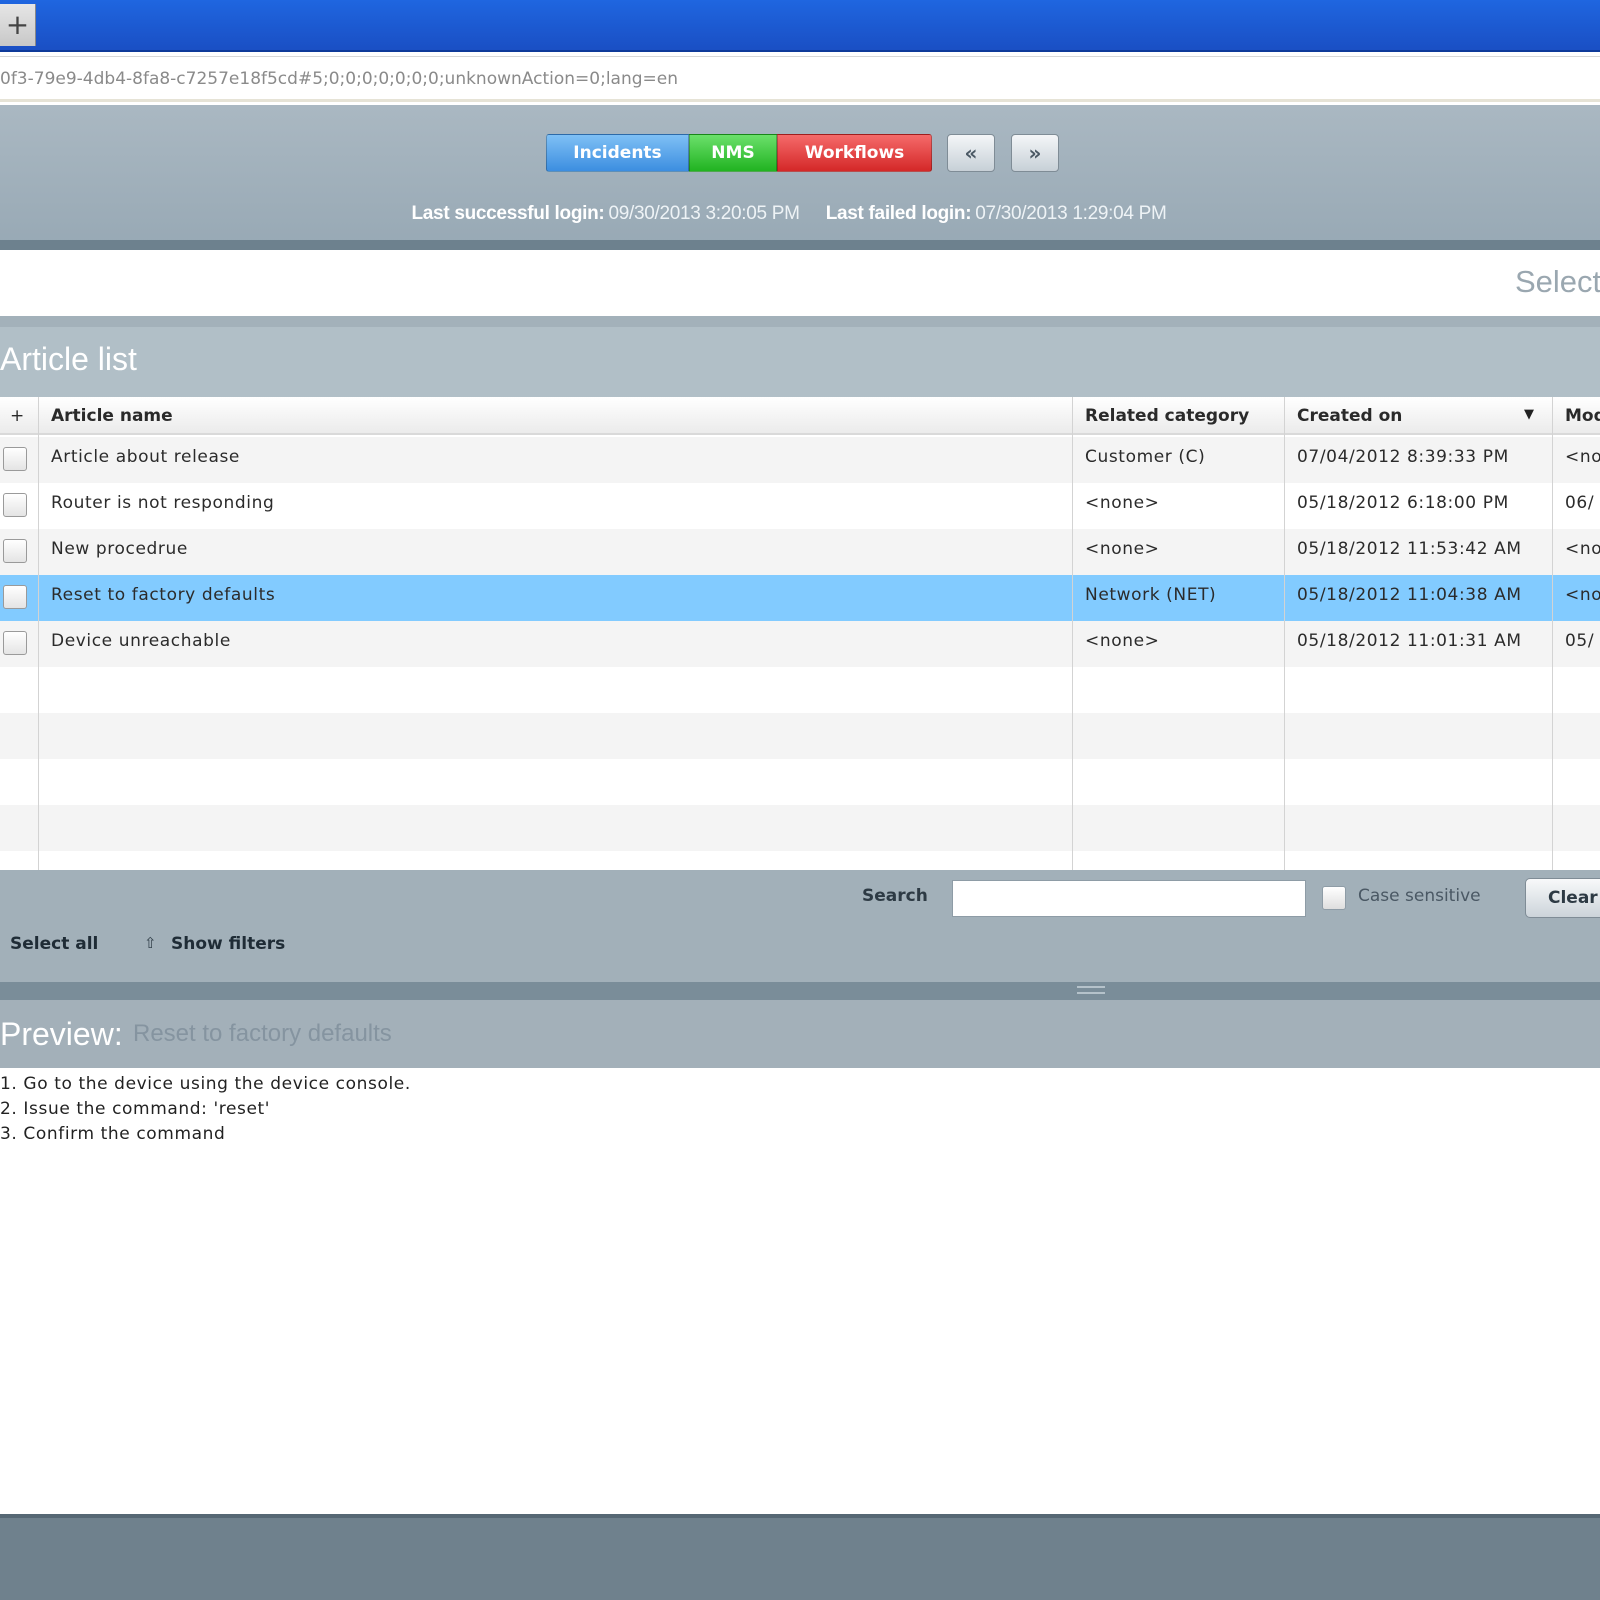 The width and height of the screenshot is (1600, 1600). What do you see at coordinates (228, 944) in the screenshot?
I see `show-filters-link: Show filters` at bounding box center [228, 944].